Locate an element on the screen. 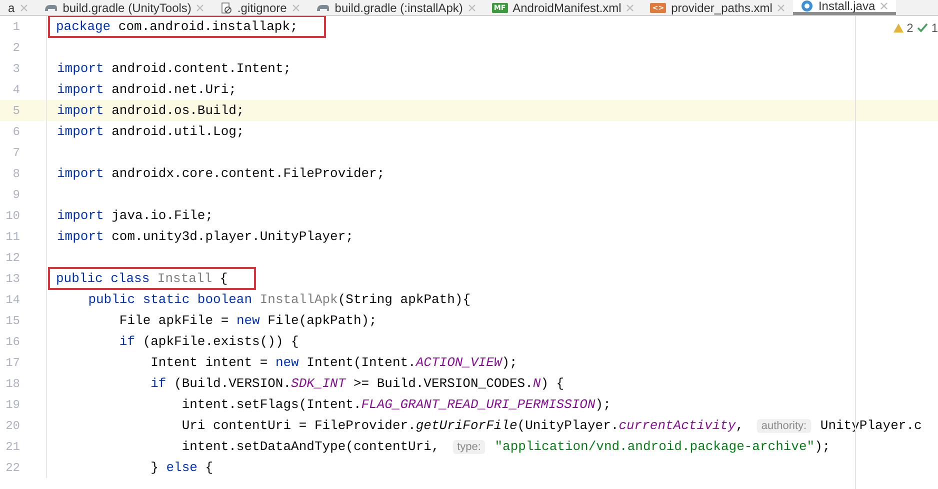 The height and width of the screenshot is (489, 938). code-token: ) { is located at coordinates (552, 383).